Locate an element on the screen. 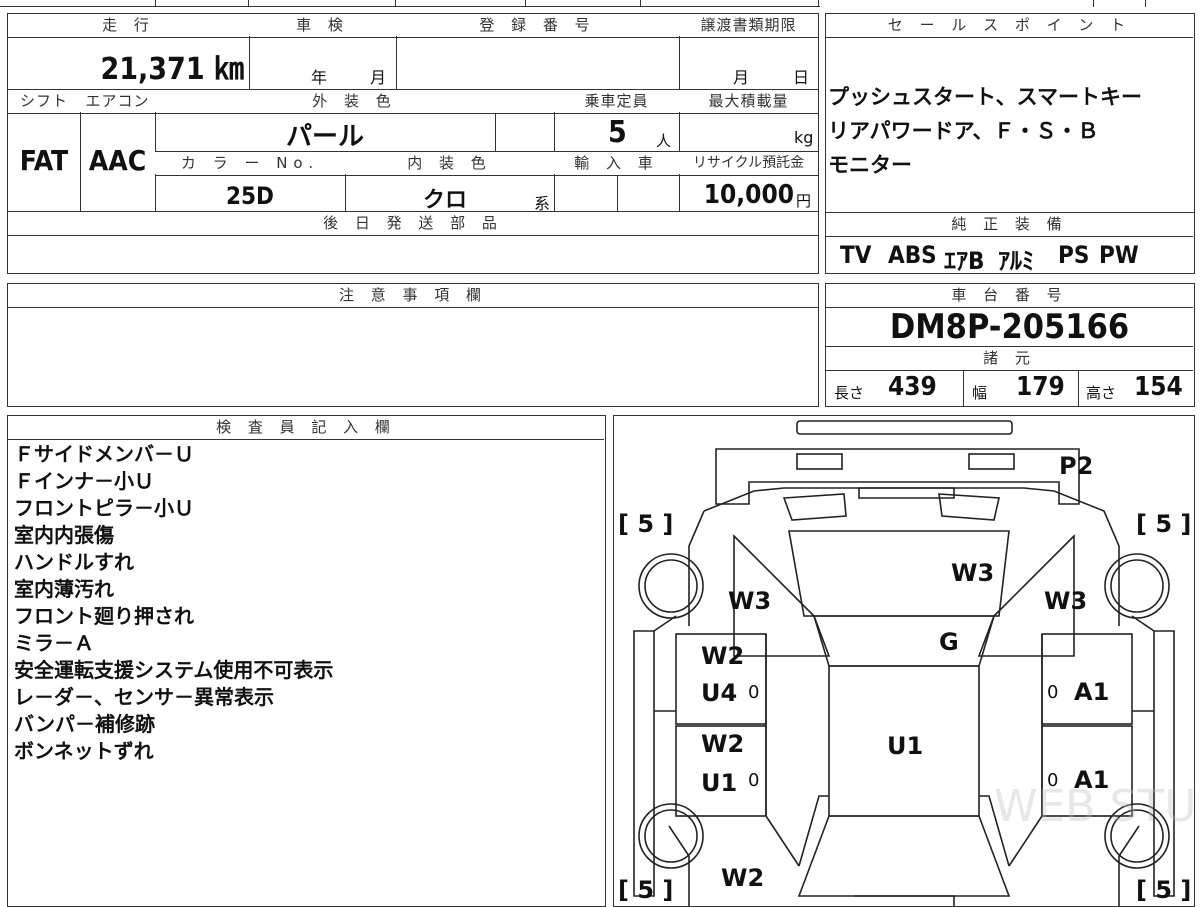 The width and height of the screenshot is (1200, 907). mark-left-w2b: W2 is located at coordinates (722, 744).